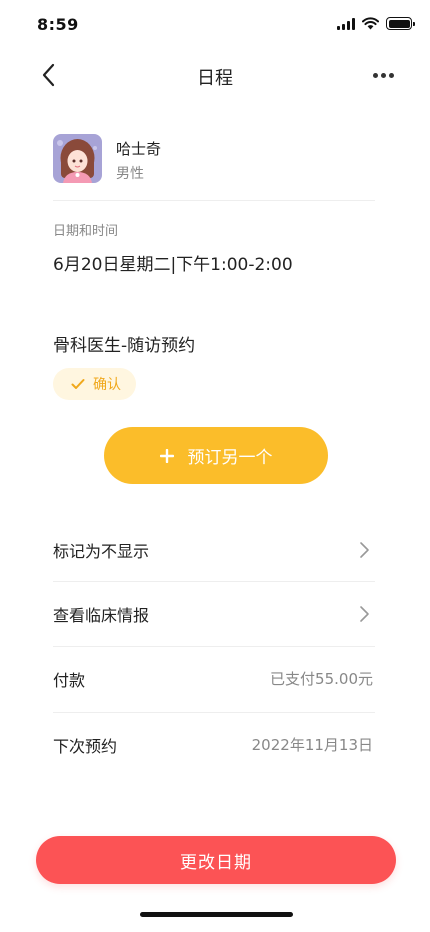  I want to click on row-mark-no-show: 标记为不显示, so click(214, 550).